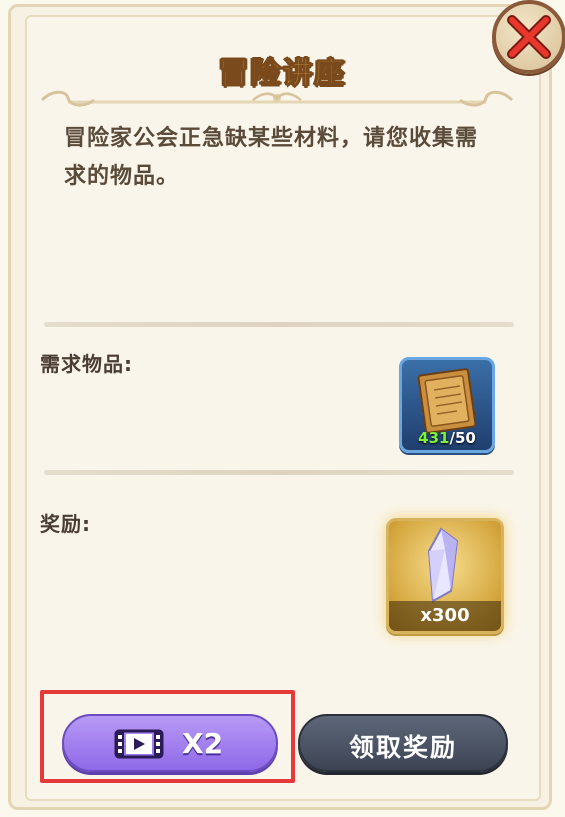 The height and width of the screenshot is (817, 565). Describe the element at coordinates (282, 74) in the screenshot. I see `dialog-title: 冒险讲座` at that location.